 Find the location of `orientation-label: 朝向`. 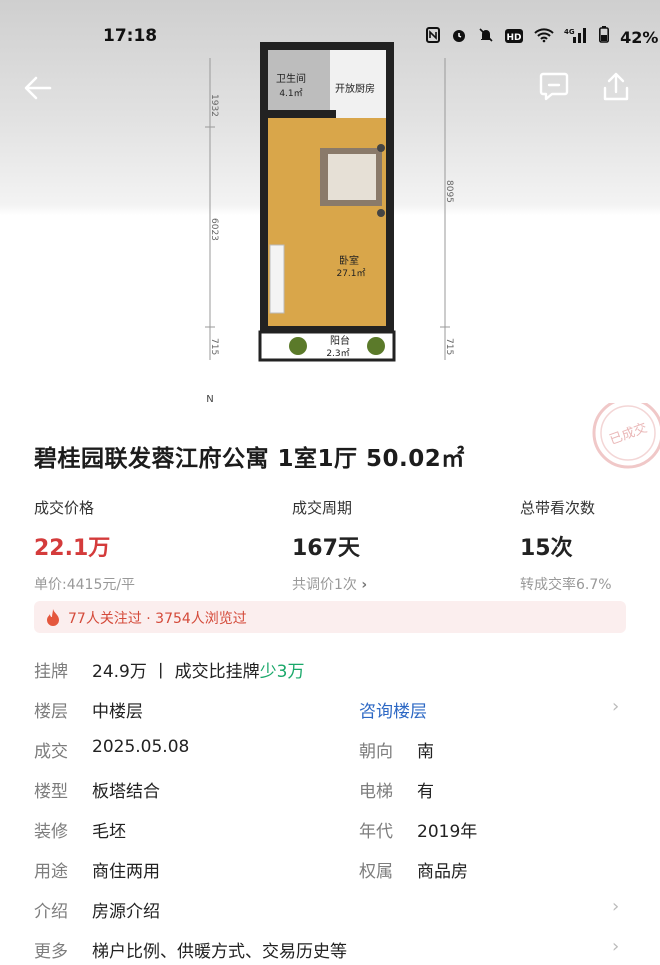

orientation-label: 朝向 is located at coordinates (376, 752).